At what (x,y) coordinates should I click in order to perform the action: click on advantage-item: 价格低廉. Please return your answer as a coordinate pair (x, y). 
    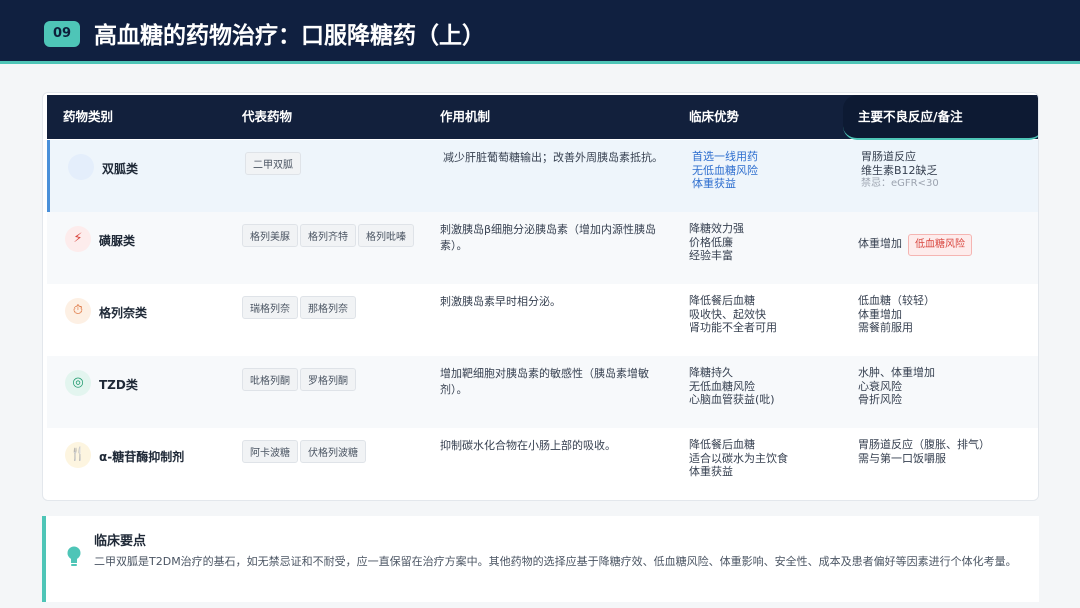
    Looking at the image, I should click on (711, 242).